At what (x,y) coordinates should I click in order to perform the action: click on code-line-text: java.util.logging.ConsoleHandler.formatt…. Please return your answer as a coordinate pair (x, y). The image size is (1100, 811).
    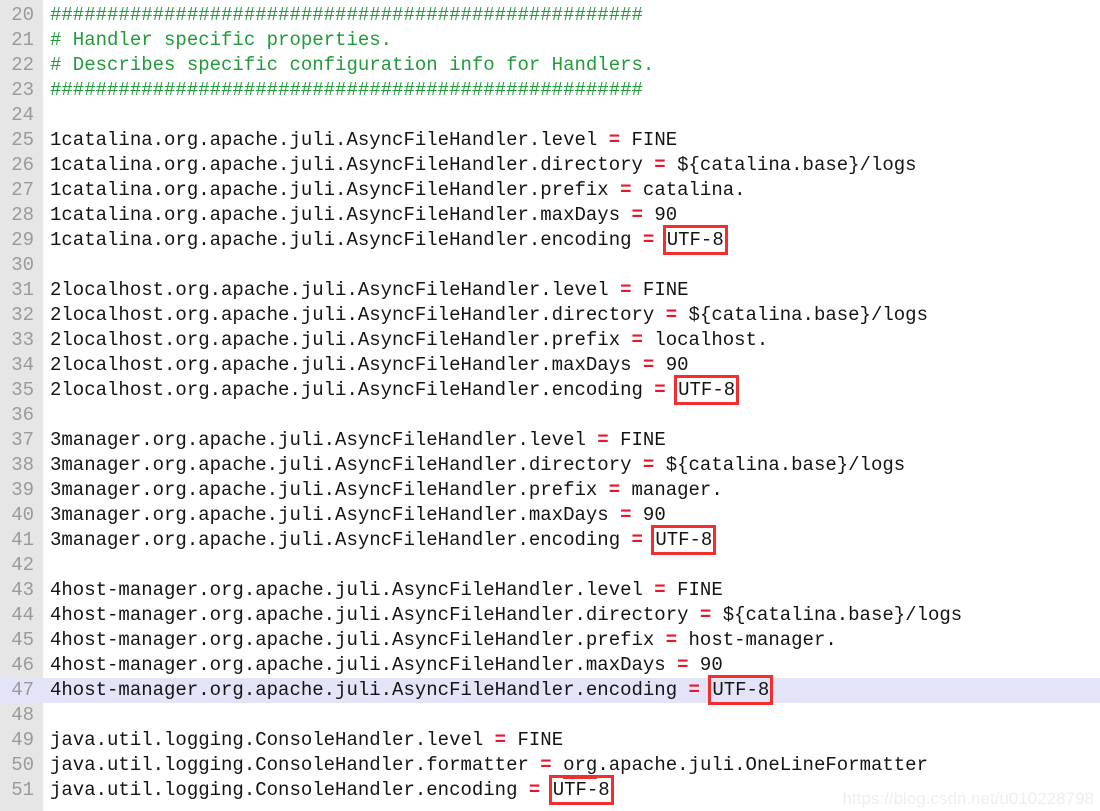
    Looking at the image, I should click on (489, 766).